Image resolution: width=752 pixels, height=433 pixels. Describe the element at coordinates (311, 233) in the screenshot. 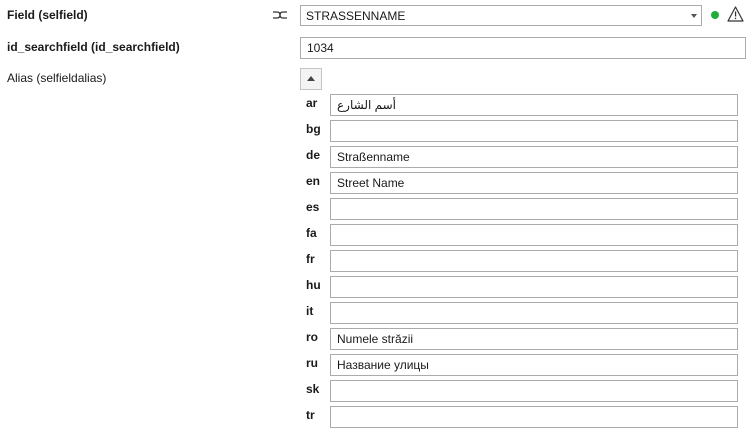

I see `lang-code-fa: fa` at that location.